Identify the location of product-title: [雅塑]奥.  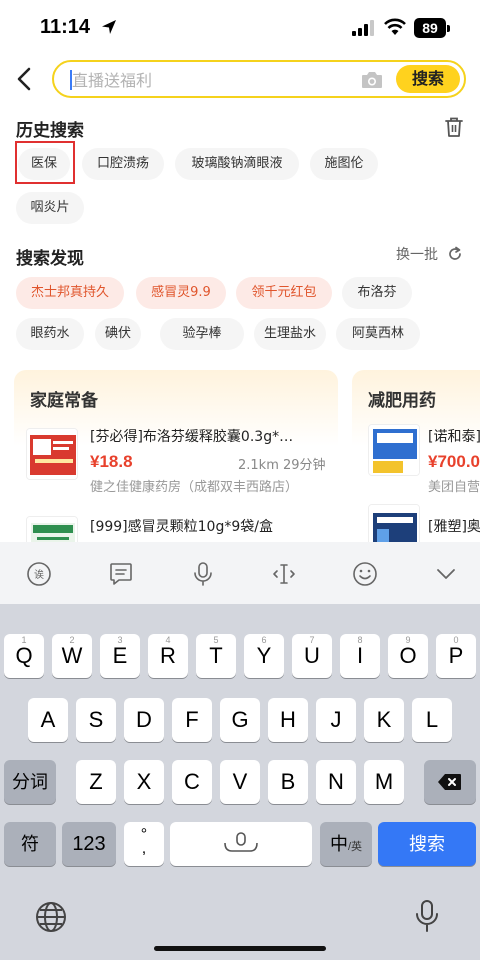
(454, 526).